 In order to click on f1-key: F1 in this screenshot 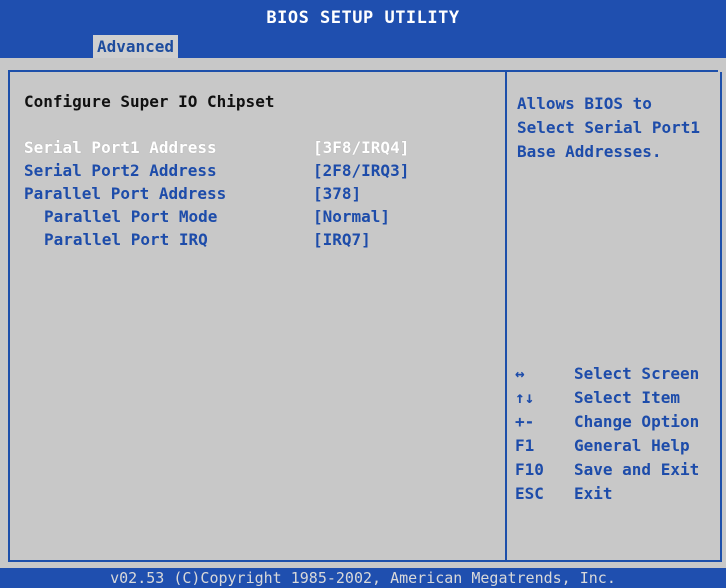, I will do `click(525, 445)`.